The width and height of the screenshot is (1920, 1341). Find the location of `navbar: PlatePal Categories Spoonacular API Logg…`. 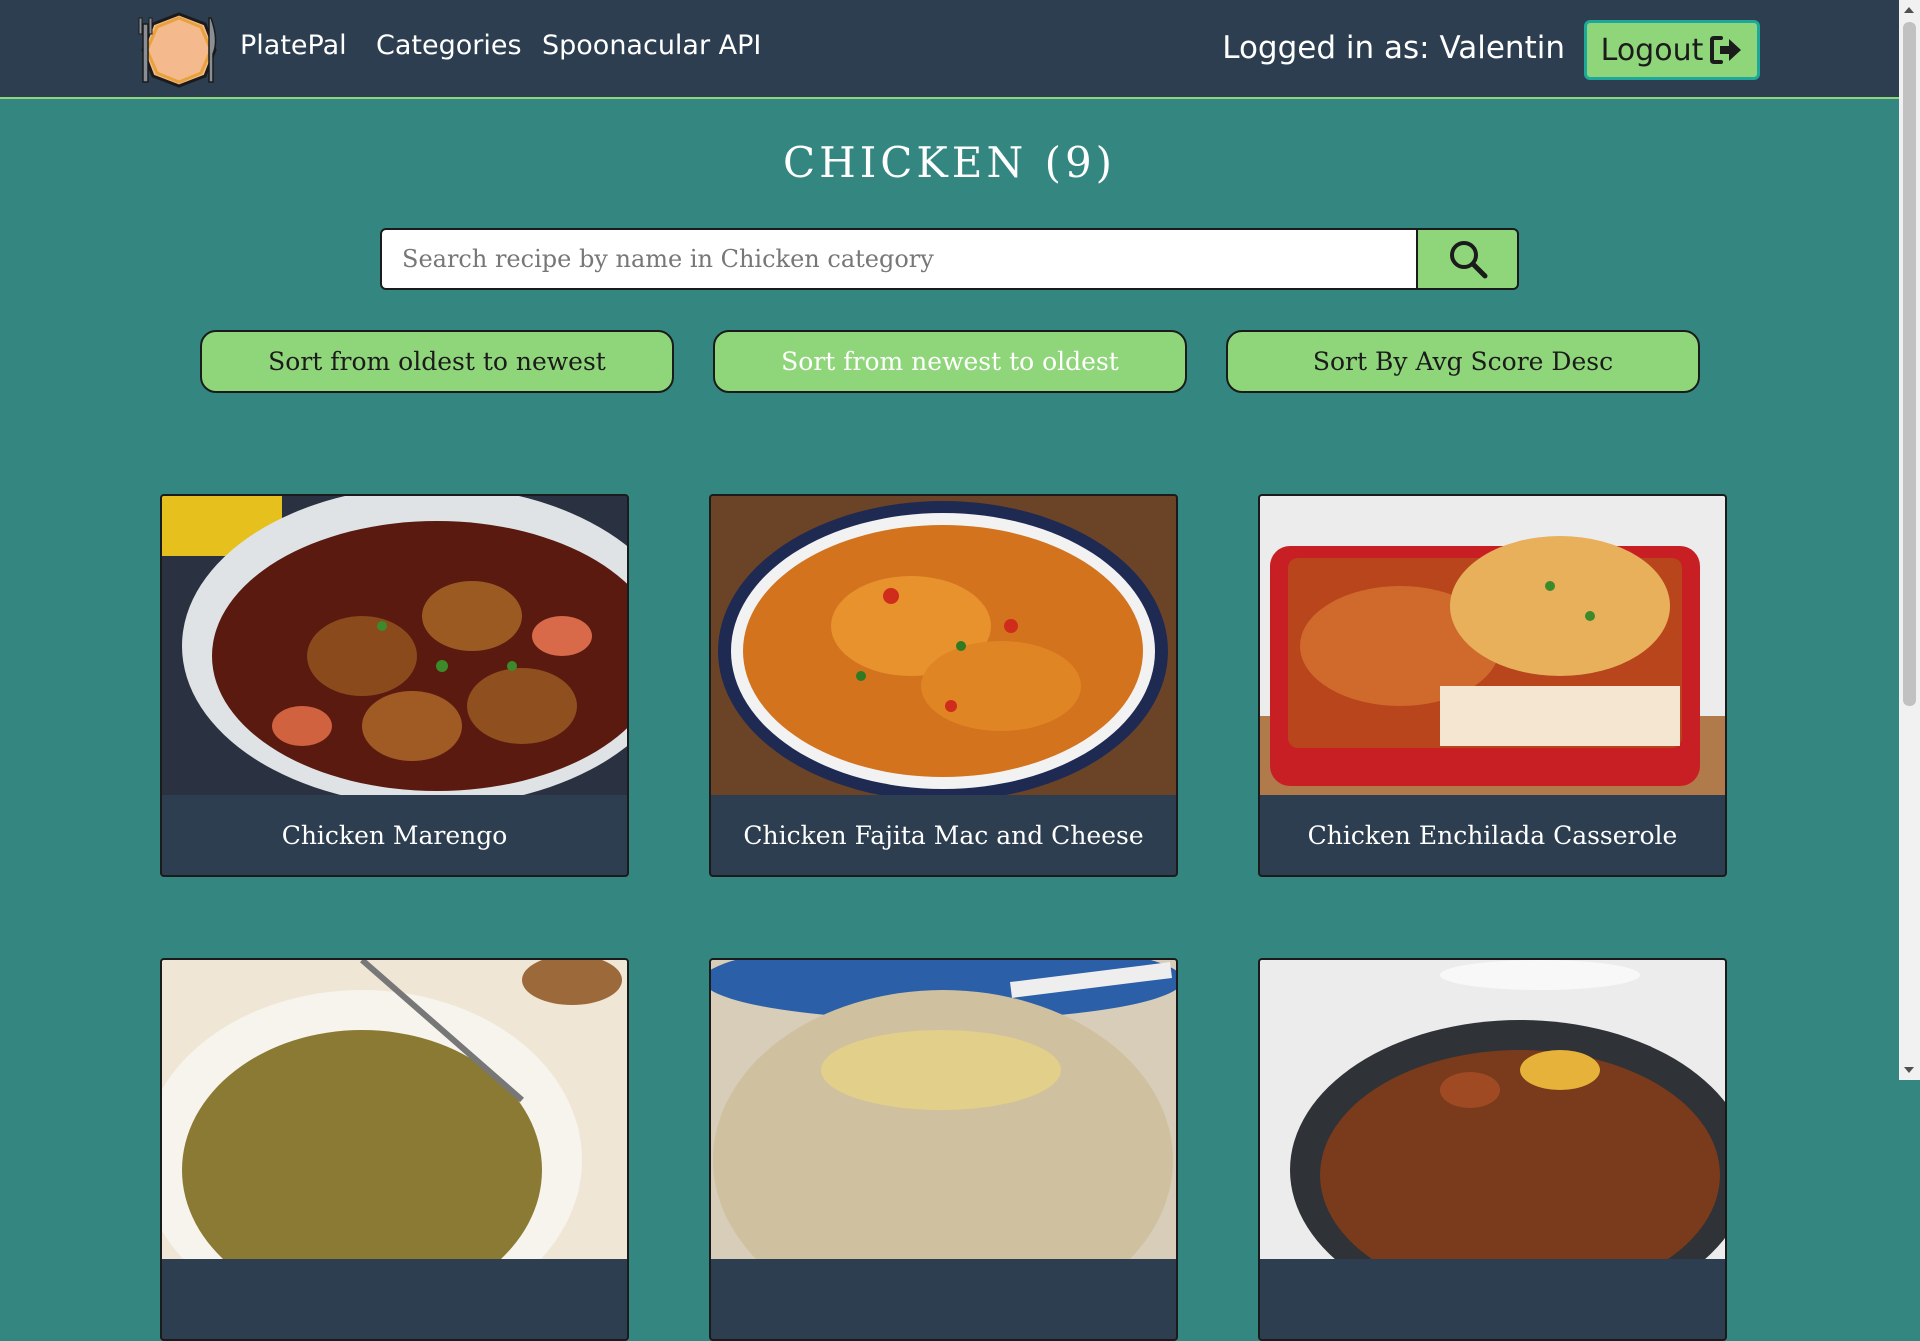

navbar: PlatePal Categories Spoonacular API Logg… is located at coordinates (949, 49).